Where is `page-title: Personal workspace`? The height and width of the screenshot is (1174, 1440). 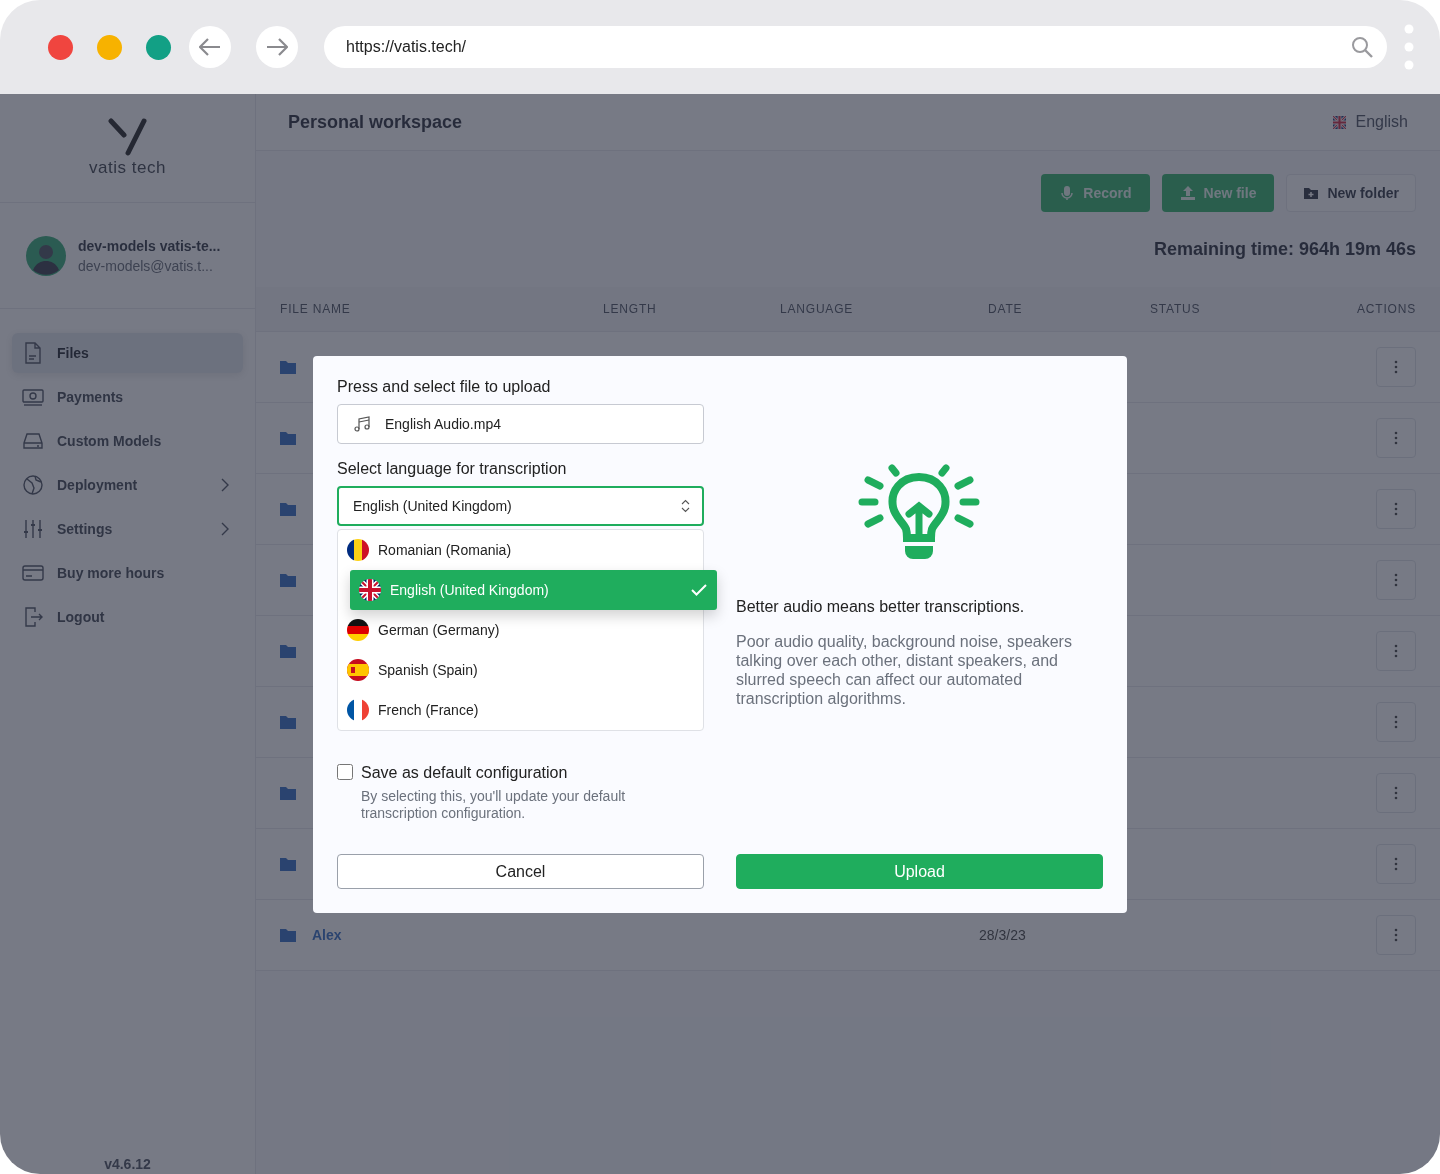 page-title: Personal workspace is located at coordinates (375, 122).